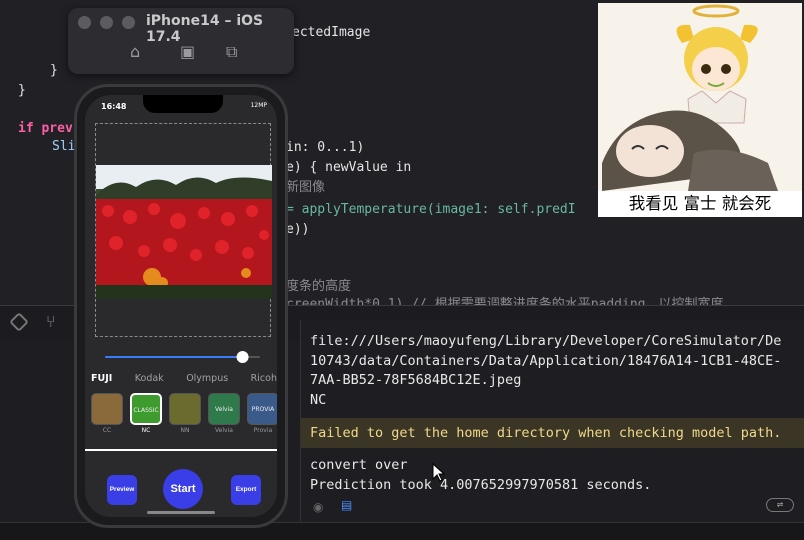 This screenshot has height=540, width=804. What do you see at coordinates (139, 51) in the screenshot?
I see `home-icon: ⌂` at bounding box center [139, 51].